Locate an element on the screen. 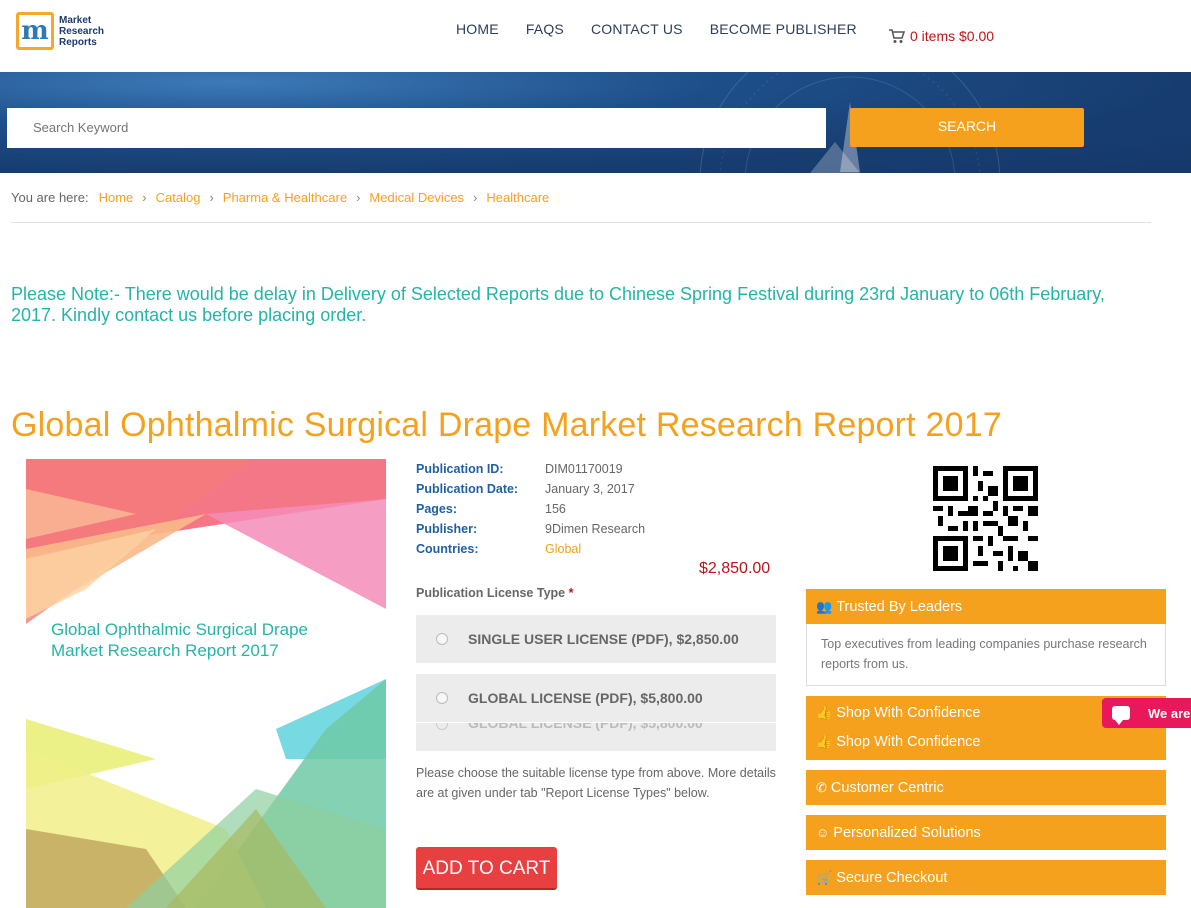 The image size is (1191, 908). site-logo: m Market Research Reports is located at coordinates (60, 31).